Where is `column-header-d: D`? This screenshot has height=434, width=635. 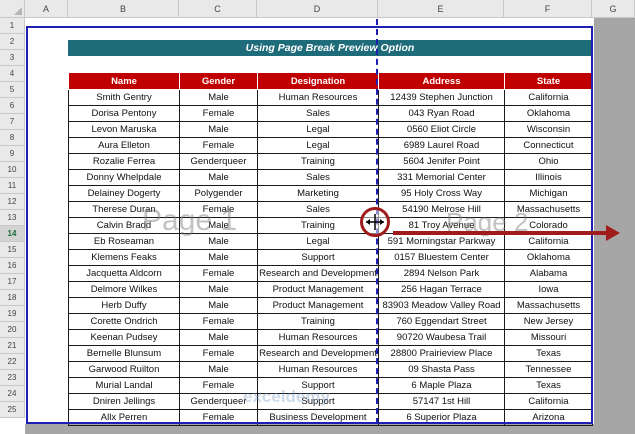
column-header-d: D is located at coordinates (317, 9).